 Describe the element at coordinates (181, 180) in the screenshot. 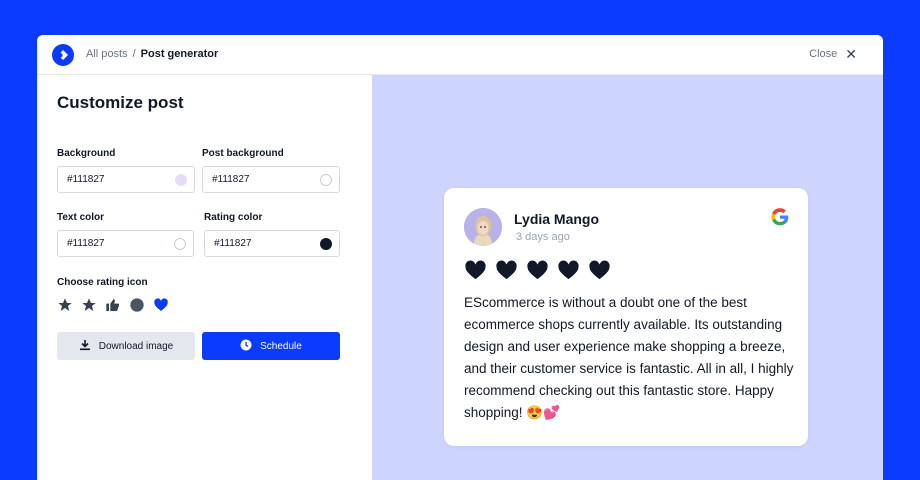

I see `background-swatch` at that location.